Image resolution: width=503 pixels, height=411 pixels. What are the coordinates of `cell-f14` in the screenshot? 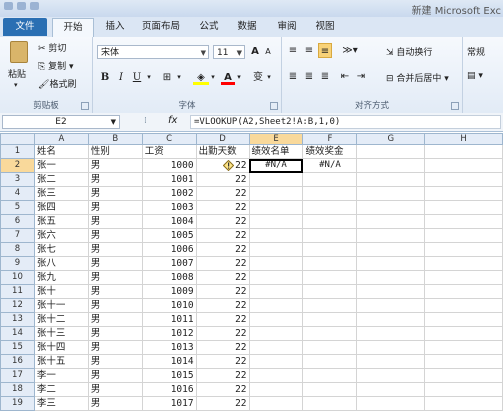 It's located at (330, 333).